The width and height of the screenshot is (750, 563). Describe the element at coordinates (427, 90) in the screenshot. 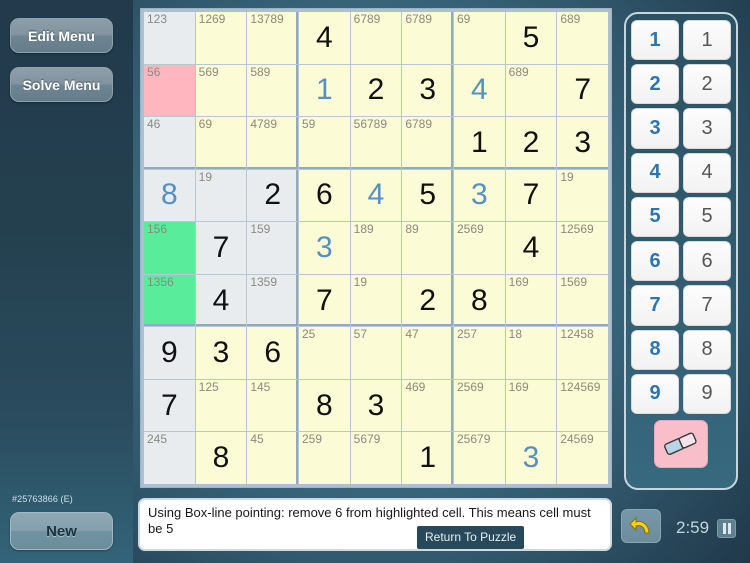

I see `sudoku-cell-r2c6: 3` at that location.